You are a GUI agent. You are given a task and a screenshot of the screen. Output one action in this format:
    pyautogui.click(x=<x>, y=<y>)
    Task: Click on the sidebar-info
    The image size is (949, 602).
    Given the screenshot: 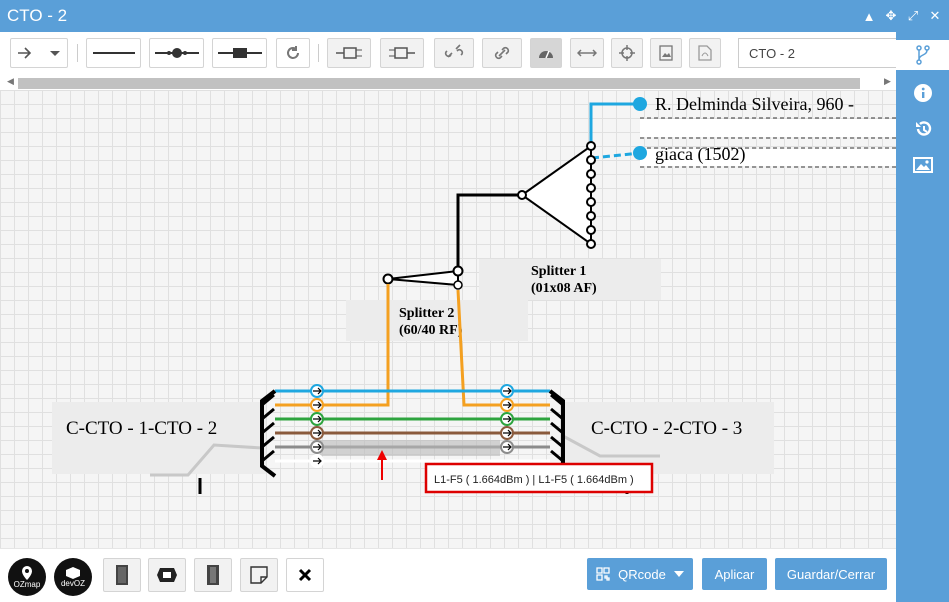 What is the action you would take?
    pyautogui.click(x=923, y=93)
    